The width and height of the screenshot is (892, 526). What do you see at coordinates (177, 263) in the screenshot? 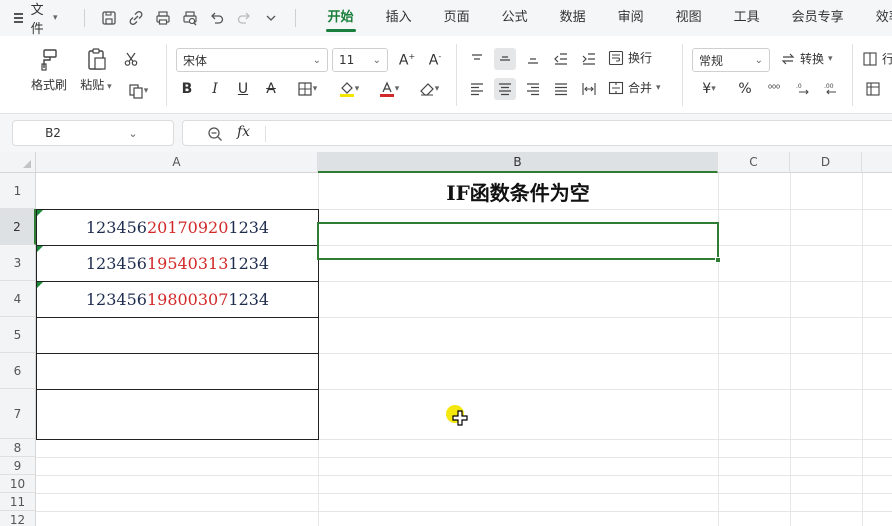
I see `cell-a3: 123456 19540313 1234` at bounding box center [177, 263].